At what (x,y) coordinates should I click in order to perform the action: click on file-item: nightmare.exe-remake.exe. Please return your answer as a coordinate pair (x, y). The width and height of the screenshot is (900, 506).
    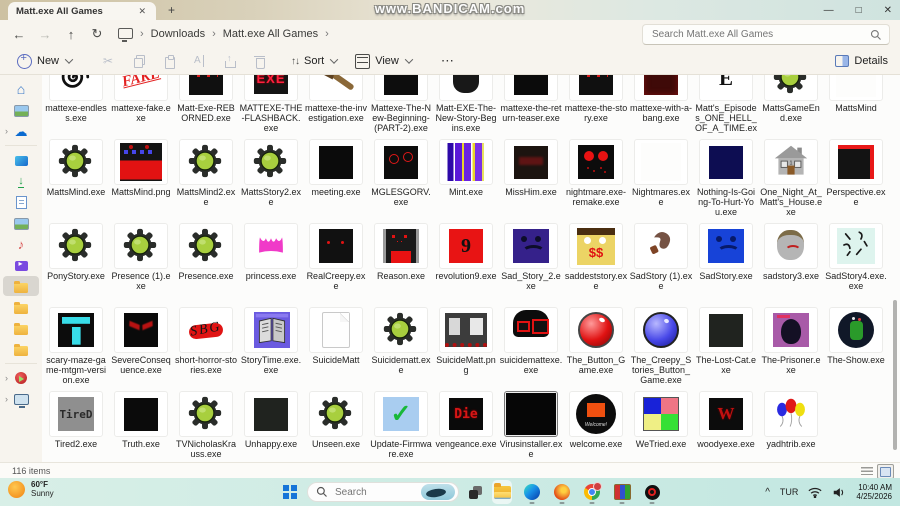
    Looking at the image, I should click on (596, 179).